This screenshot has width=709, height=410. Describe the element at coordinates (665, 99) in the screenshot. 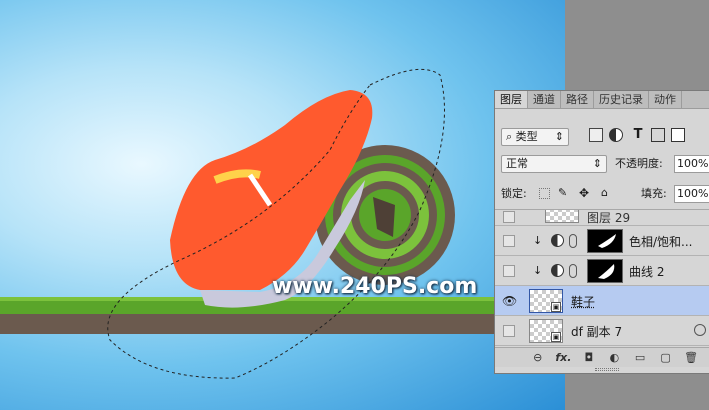

I see `tab-actions: 动作` at that location.